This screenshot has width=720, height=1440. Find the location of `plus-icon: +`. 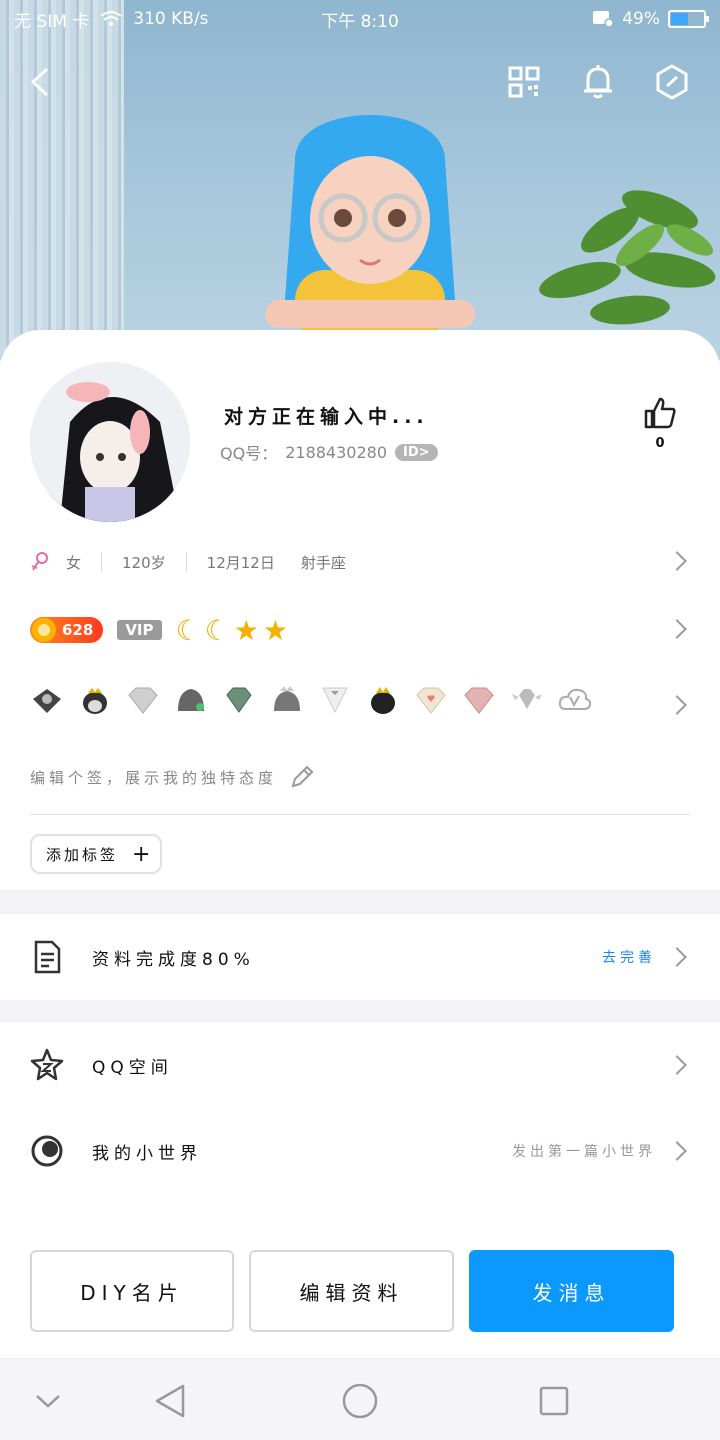

plus-icon: + is located at coordinates (141, 854).